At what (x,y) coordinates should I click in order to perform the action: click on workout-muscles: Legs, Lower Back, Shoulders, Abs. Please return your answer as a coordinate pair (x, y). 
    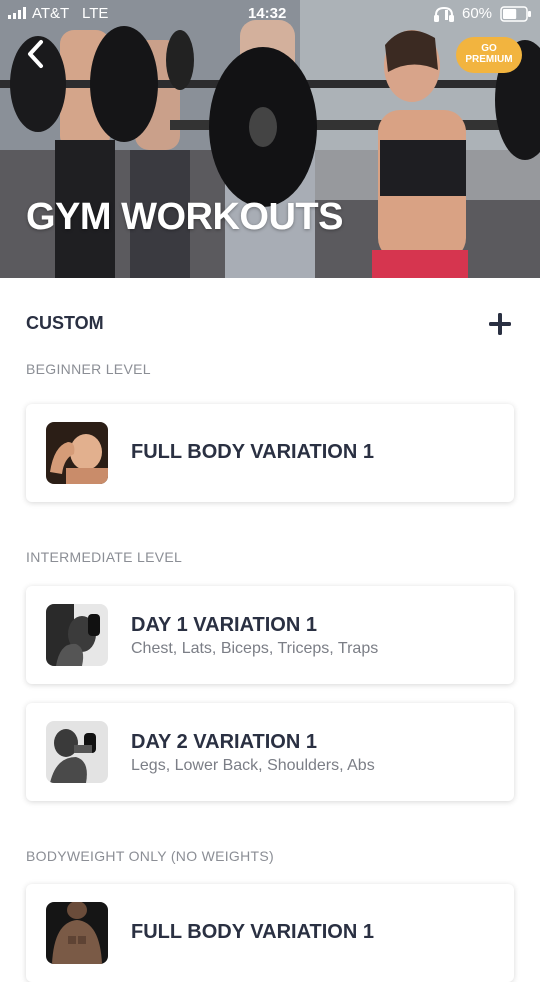
    Looking at the image, I should click on (253, 765).